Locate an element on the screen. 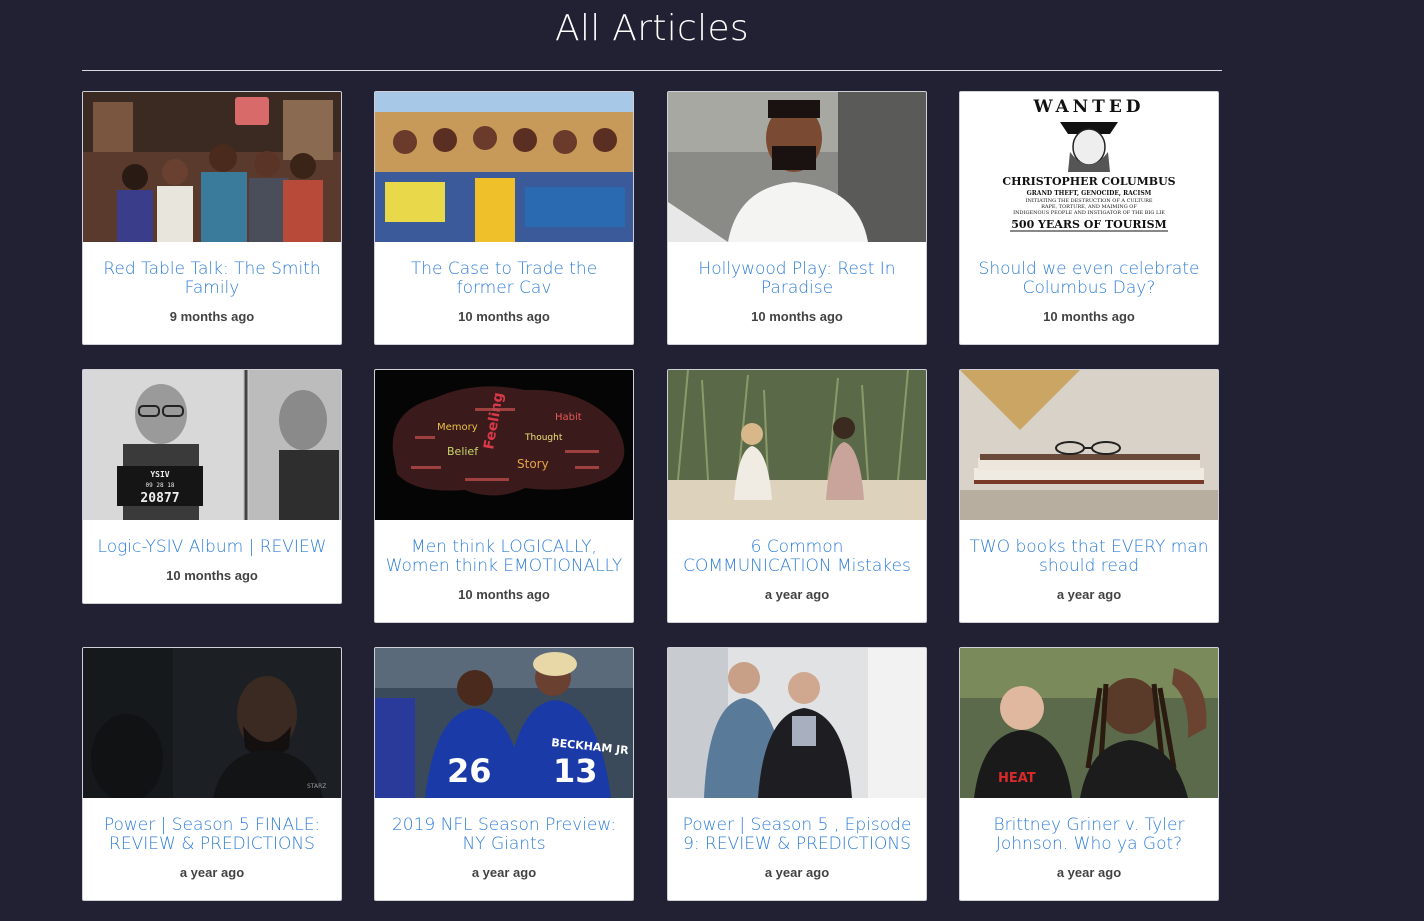 The height and width of the screenshot is (921, 1424). article-title: TWO books that EVERY man should read is located at coordinates (1089, 557).